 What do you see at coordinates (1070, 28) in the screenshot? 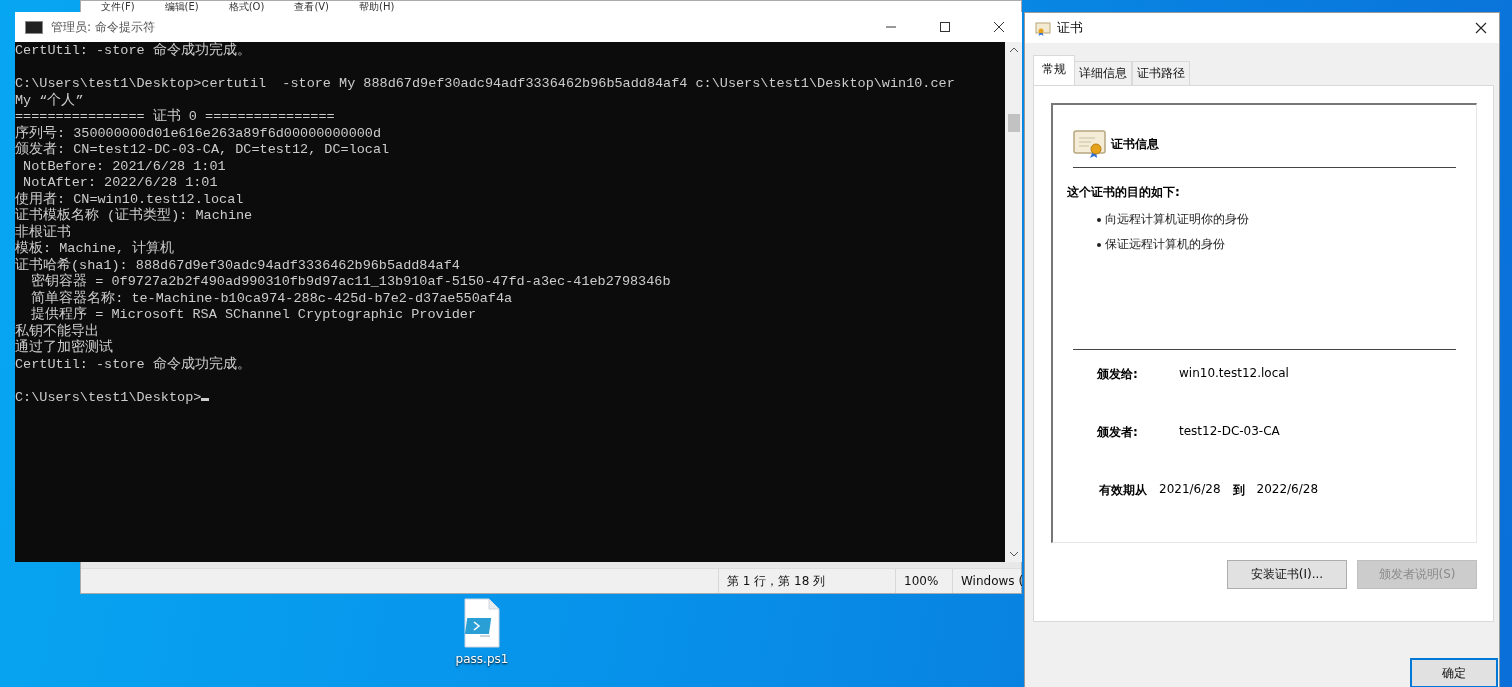
I see `window-title: 证书` at bounding box center [1070, 28].